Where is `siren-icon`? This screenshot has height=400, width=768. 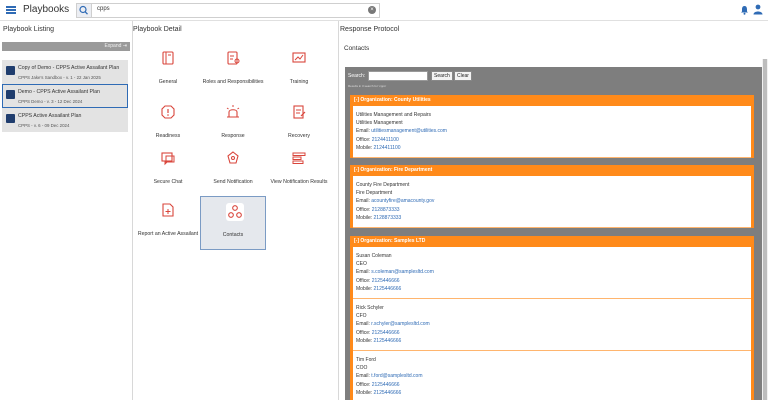 siren-icon is located at coordinates (233, 111).